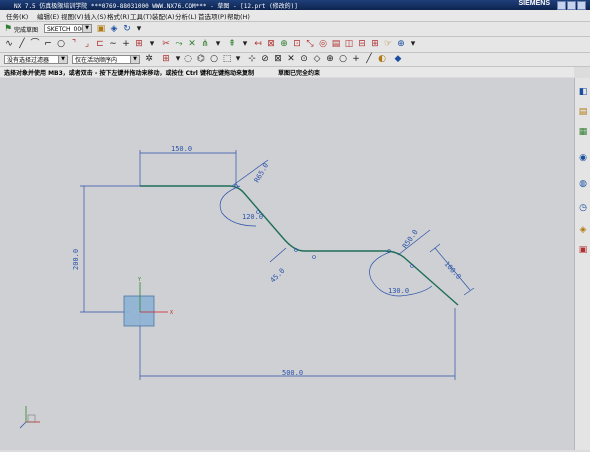 The width and height of the screenshot is (590, 452). What do you see at coordinates (163, 16) in the screenshot?
I see `menu-assembly: 装配(A)` at bounding box center [163, 16].